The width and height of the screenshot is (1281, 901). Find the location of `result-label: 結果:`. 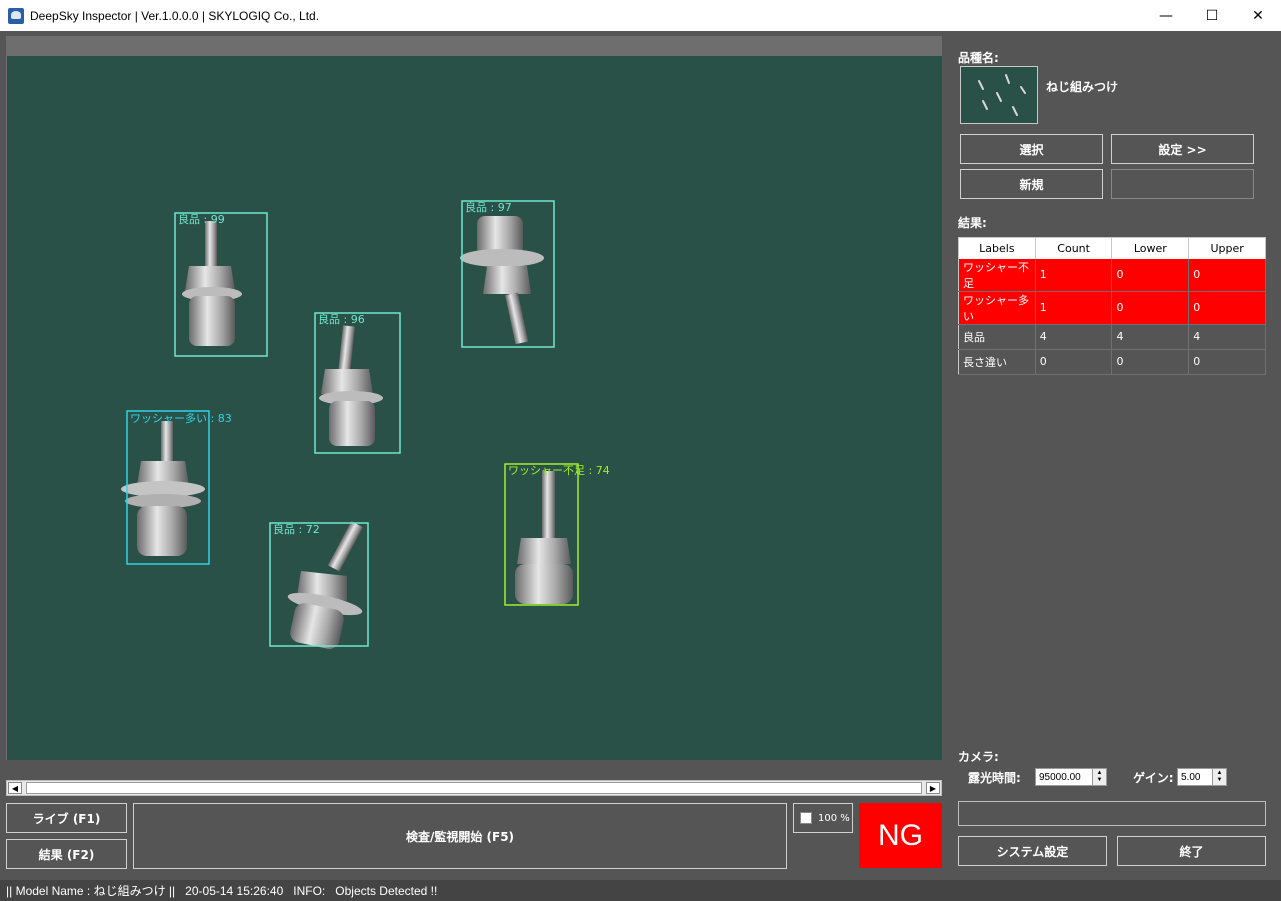

result-label: 結果: is located at coordinates (972, 223).